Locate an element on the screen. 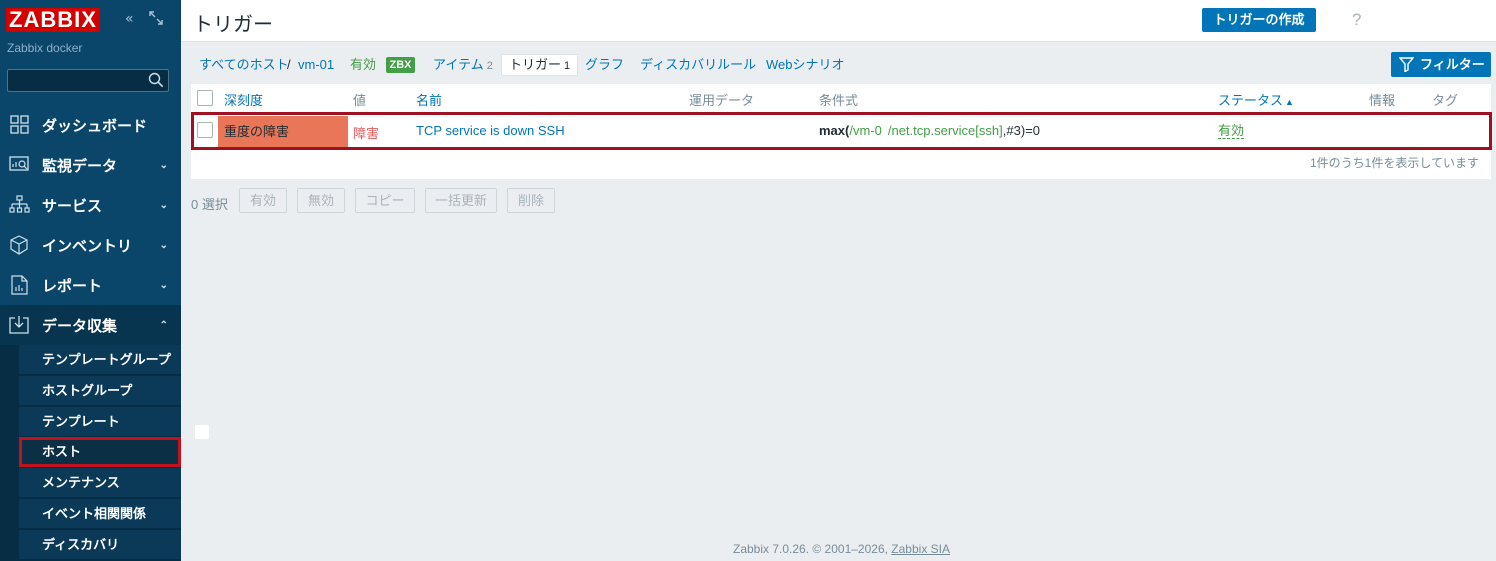 Image resolution: width=1496 pixels, height=561 pixels. filter-label: フィルター is located at coordinates (1452, 64).